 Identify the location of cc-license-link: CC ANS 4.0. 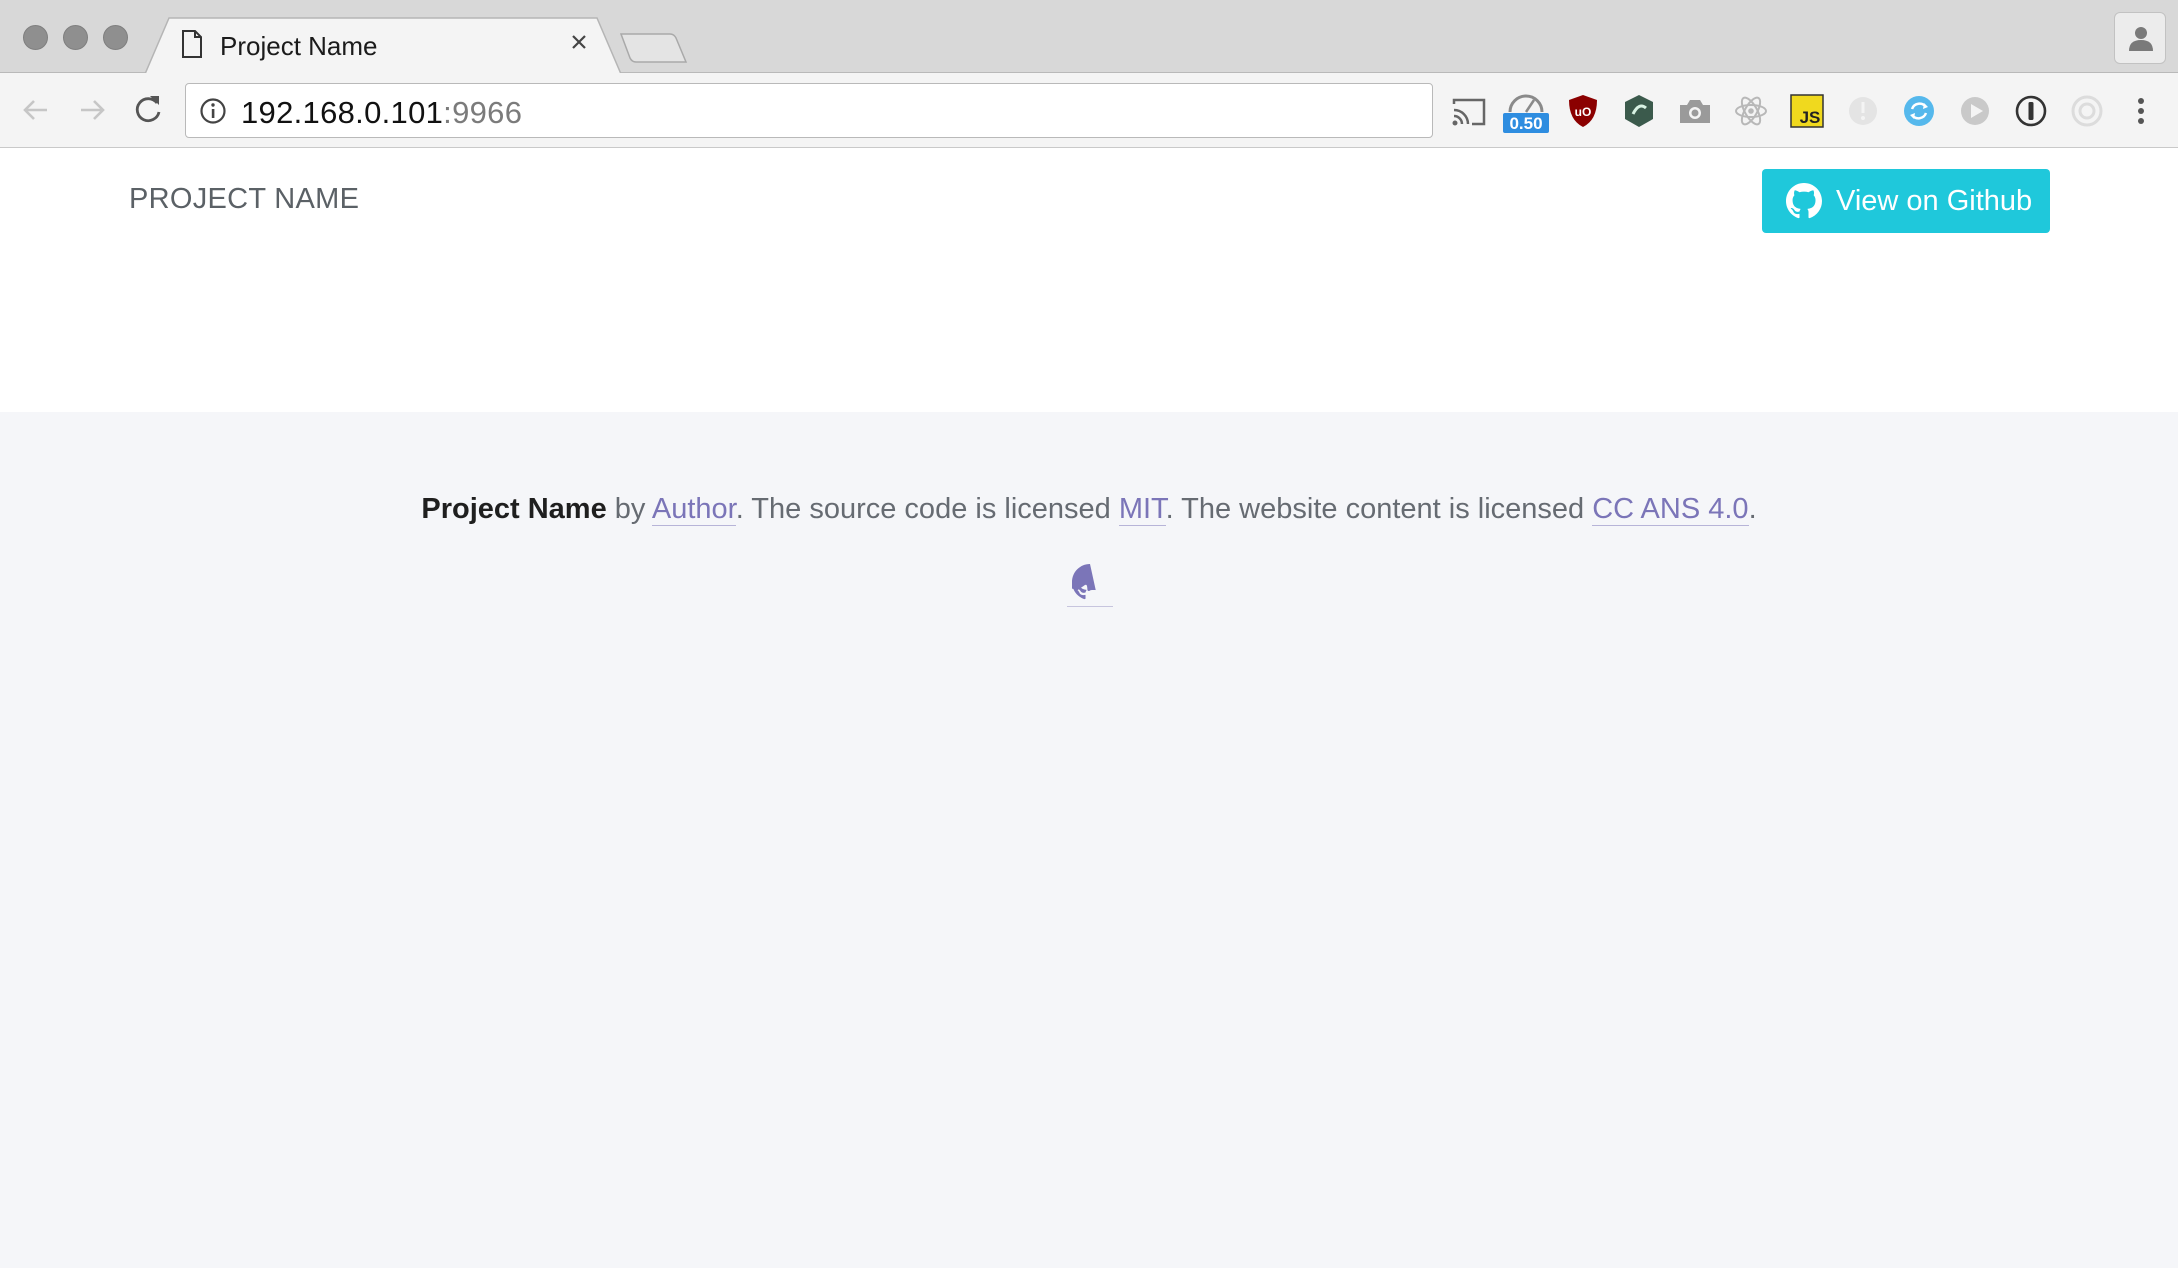
(1670, 509).